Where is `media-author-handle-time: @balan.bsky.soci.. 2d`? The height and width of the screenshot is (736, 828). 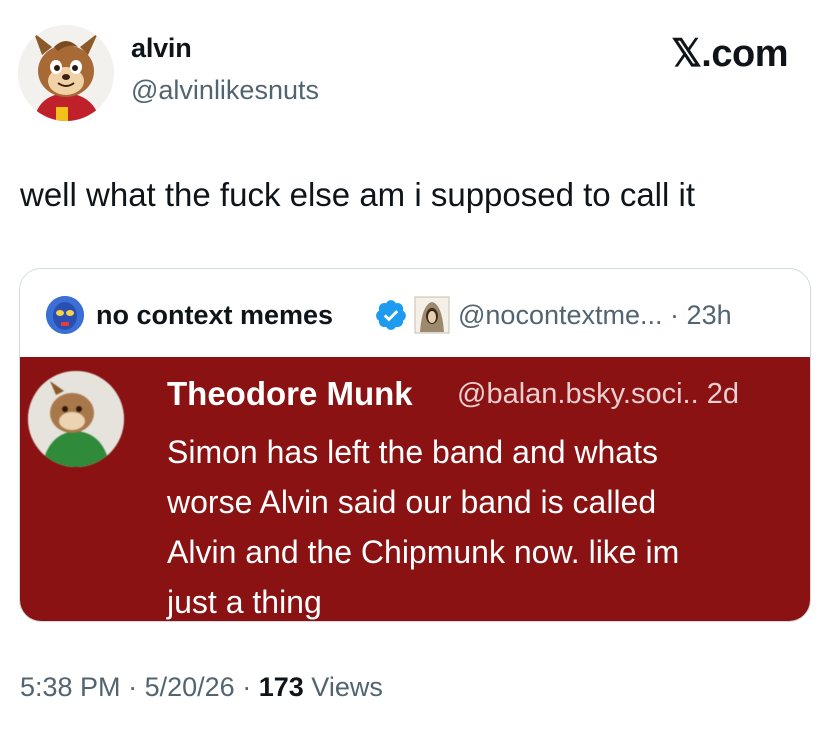
media-author-handle-time: @balan.bsky.soci.. 2d is located at coordinates (598, 394).